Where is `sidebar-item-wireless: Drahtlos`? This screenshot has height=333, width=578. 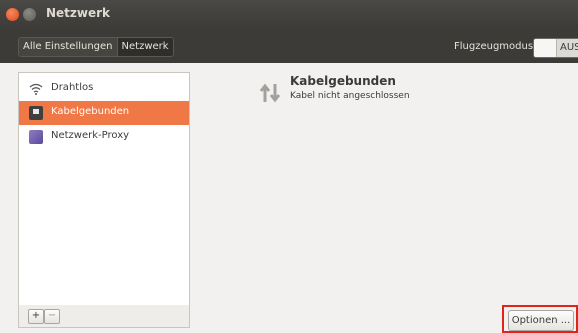
sidebar-item-wireless: Drahtlos is located at coordinates (104, 89).